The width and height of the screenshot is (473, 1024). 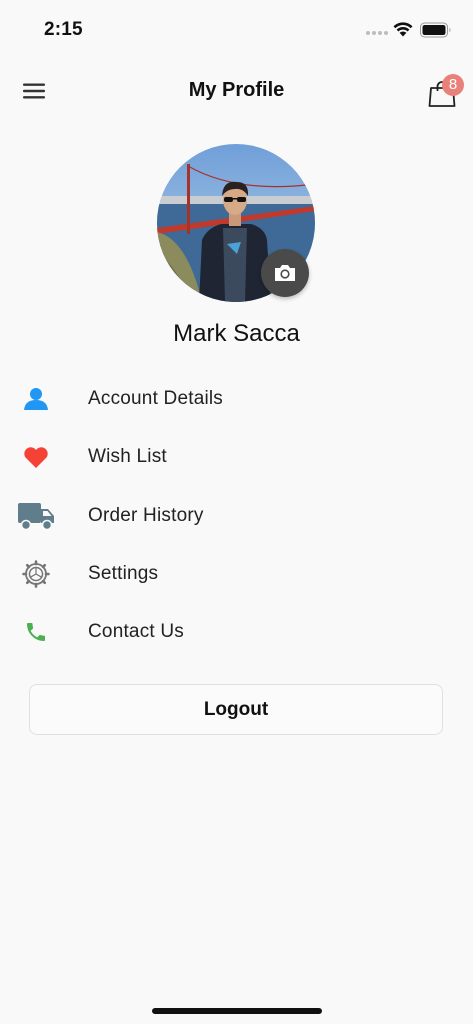 I want to click on change-photo-button, so click(x=285, y=273).